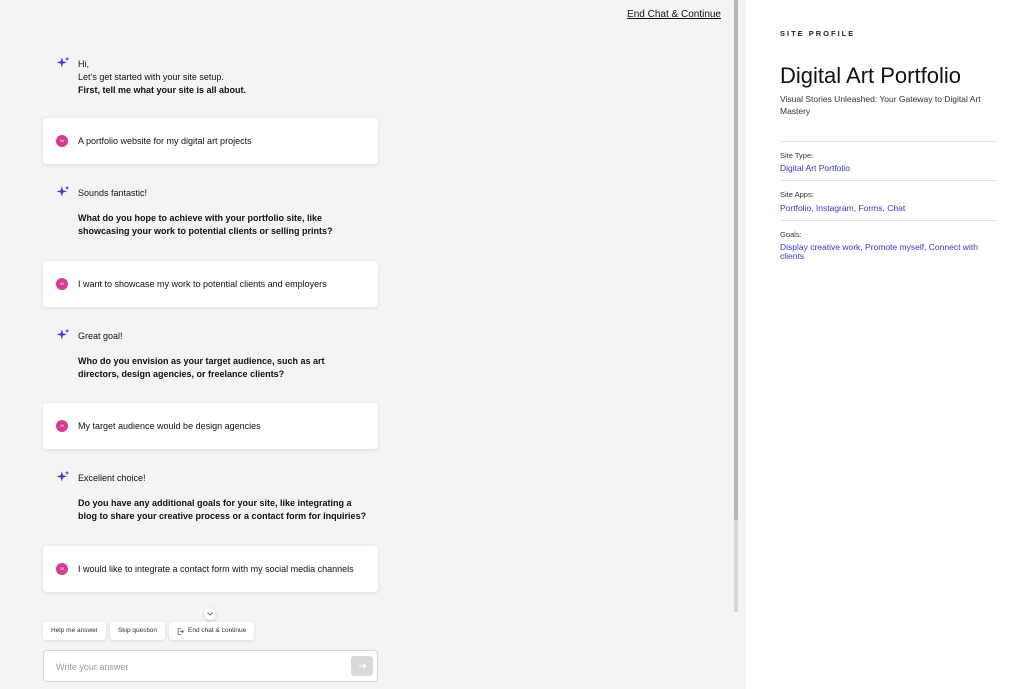 The image size is (1024, 689). What do you see at coordinates (797, 155) in the screenshot?
I see `site-type-label: Site Type:` at bounding box center [797, 155].